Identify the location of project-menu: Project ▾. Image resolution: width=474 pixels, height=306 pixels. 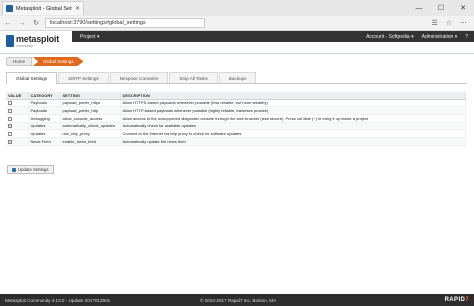
(85, 37).